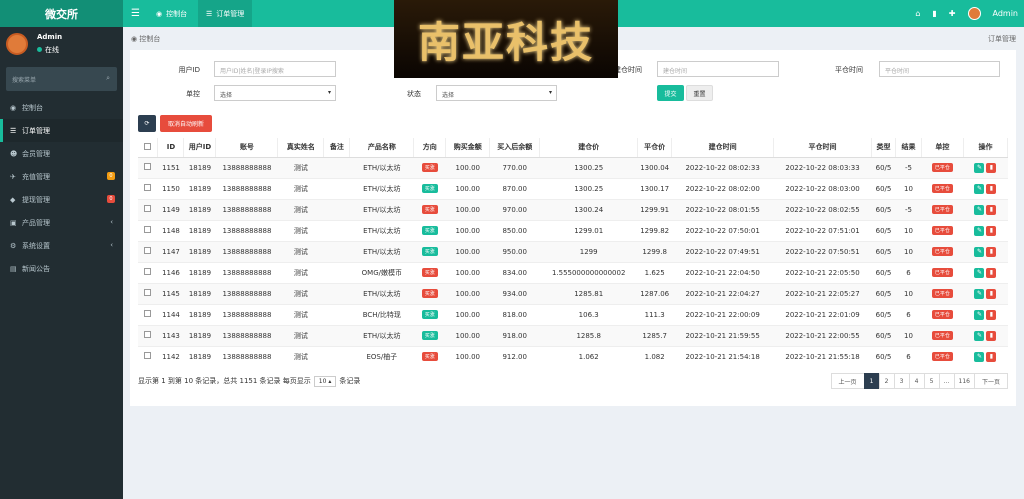 The height and width of the screenshot is (499, 1024). What do you see at coordinates (275, 93) in the screenshot?
I see `control-select: 选择 ▾` at bounding box center [275, 93].